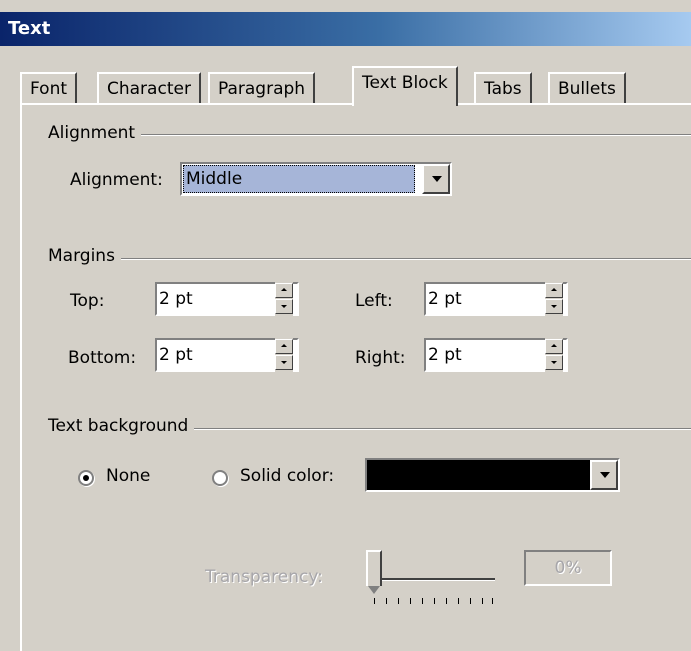  I want to click on bottom-margin-spinner, so click(284, 355).